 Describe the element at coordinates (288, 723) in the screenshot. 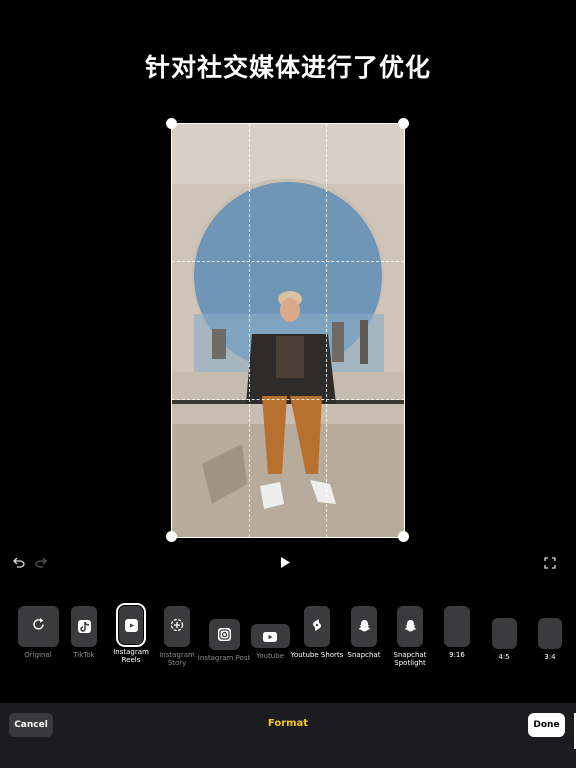

I see `toolbar-title: Format` at that location.